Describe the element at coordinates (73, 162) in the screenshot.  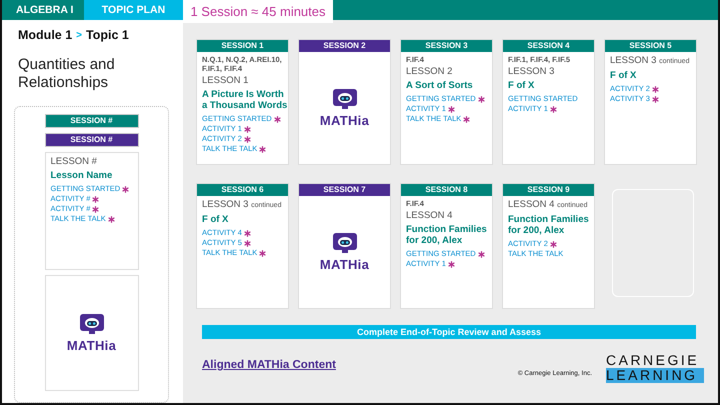
I see `lesson-number: LESSON #` at that location.